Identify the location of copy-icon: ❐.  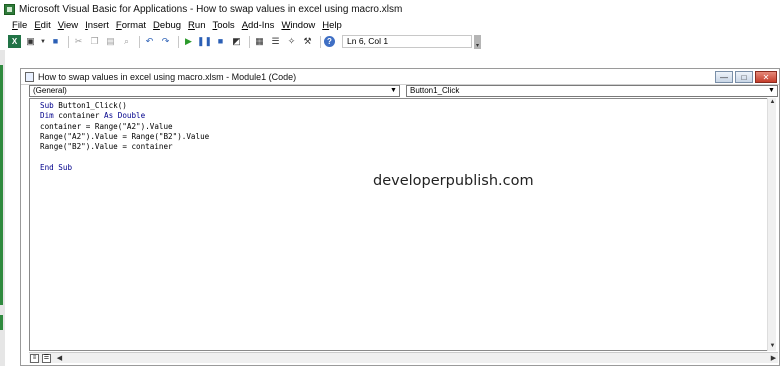
(94, 41).